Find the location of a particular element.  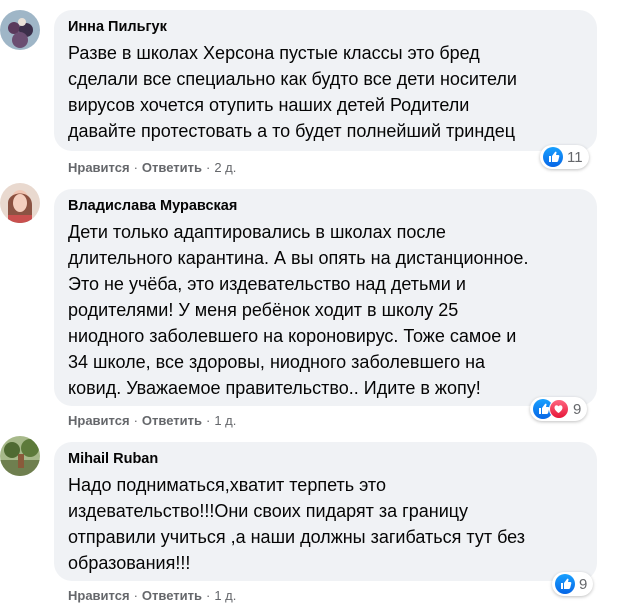

reaction-summary: 11 is located at coordinates (564, 157).